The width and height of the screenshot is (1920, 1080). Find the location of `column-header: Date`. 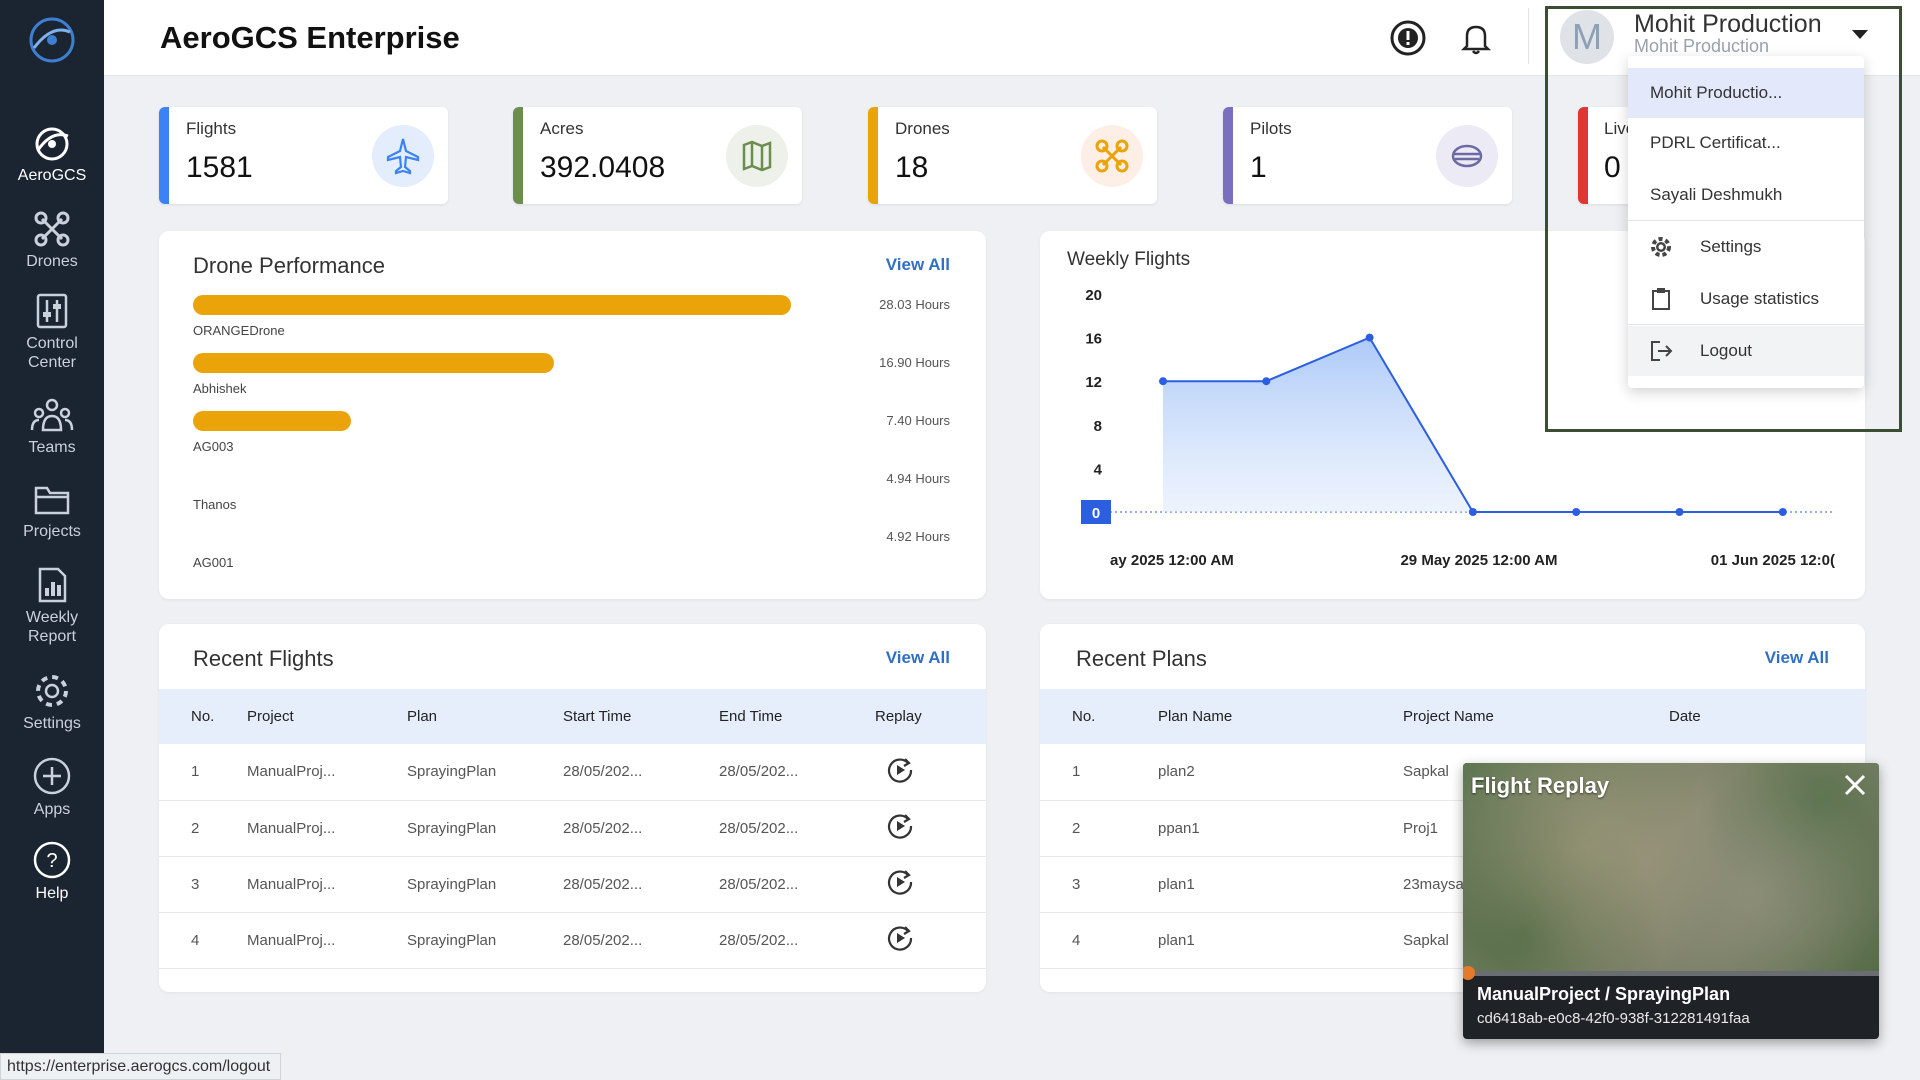

column-header: Date is located at coordinates (1767, 716).